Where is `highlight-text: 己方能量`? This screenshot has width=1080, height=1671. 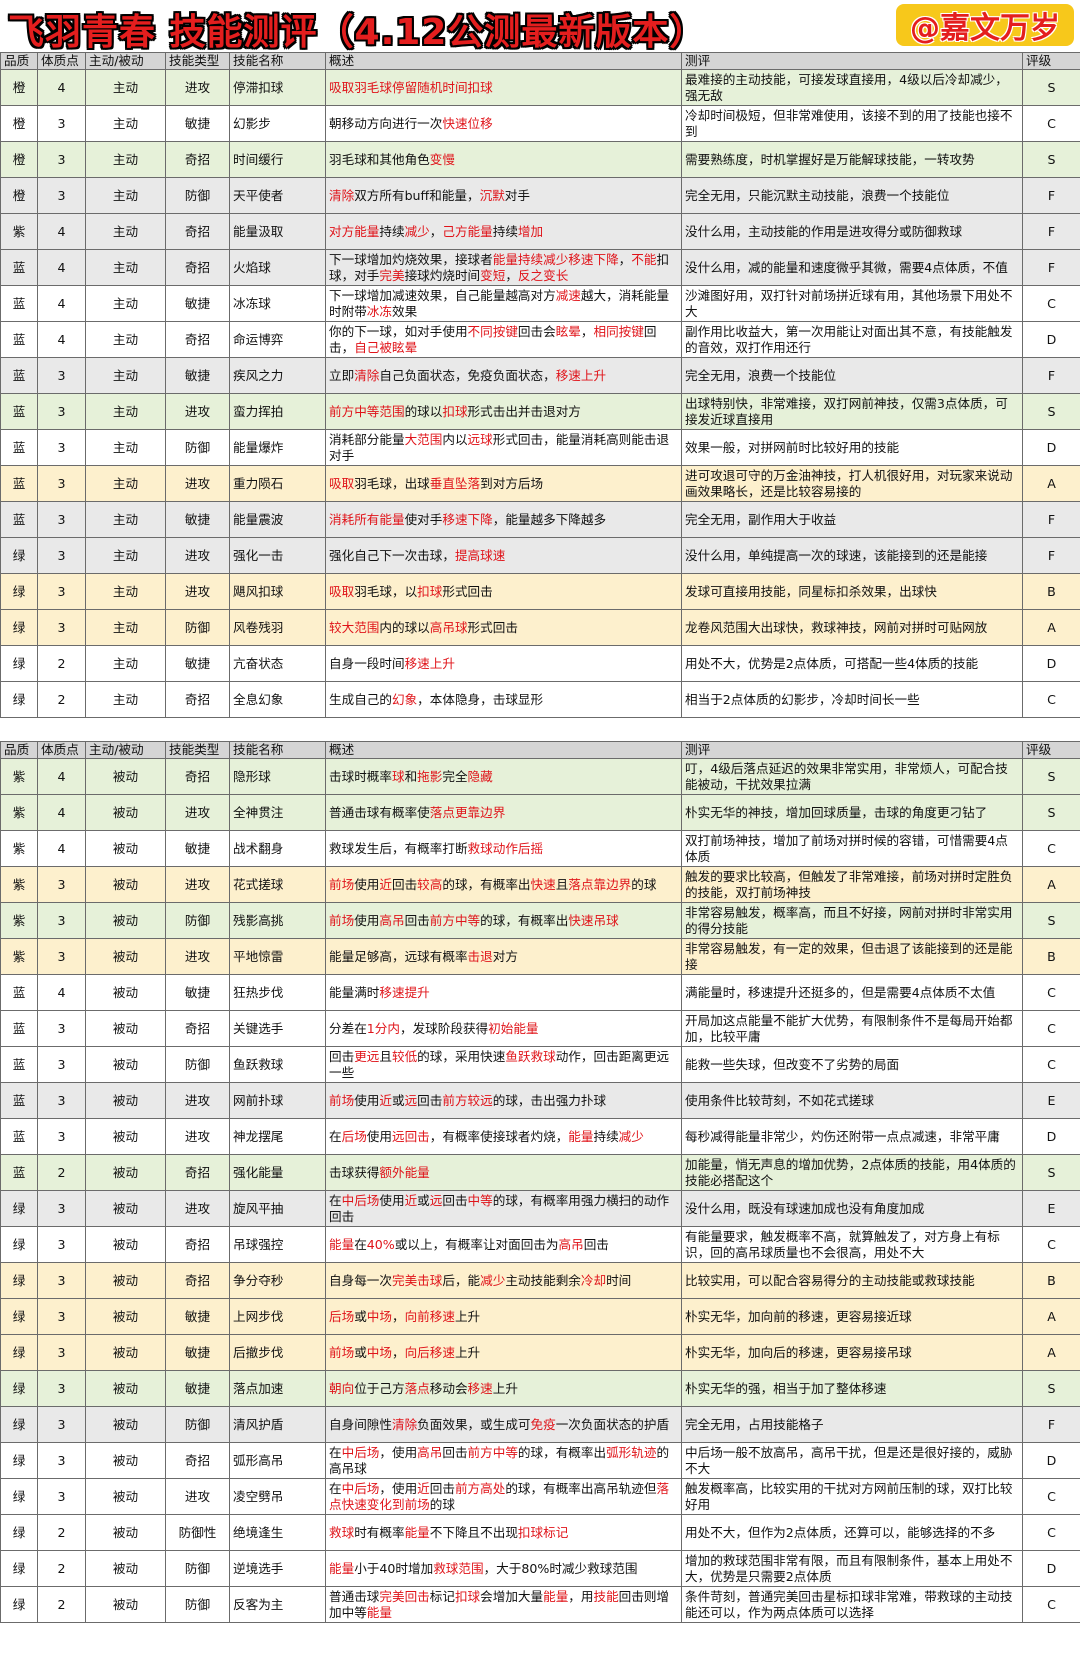
highlight-text: 己方能量 is located at coordinates (467, 231).